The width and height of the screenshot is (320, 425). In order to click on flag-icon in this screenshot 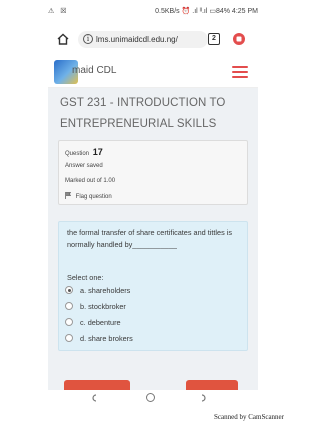, I will do `click(68, 195)`.